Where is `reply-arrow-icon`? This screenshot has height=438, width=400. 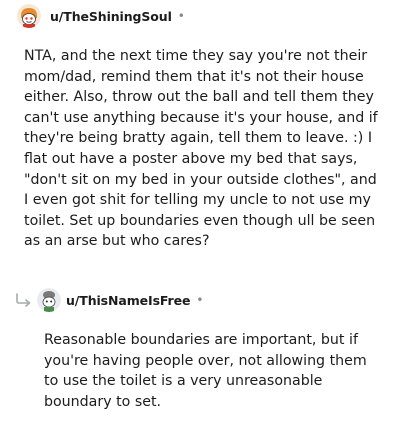
reply-arrow-icon is located at coordinates (24, 302).